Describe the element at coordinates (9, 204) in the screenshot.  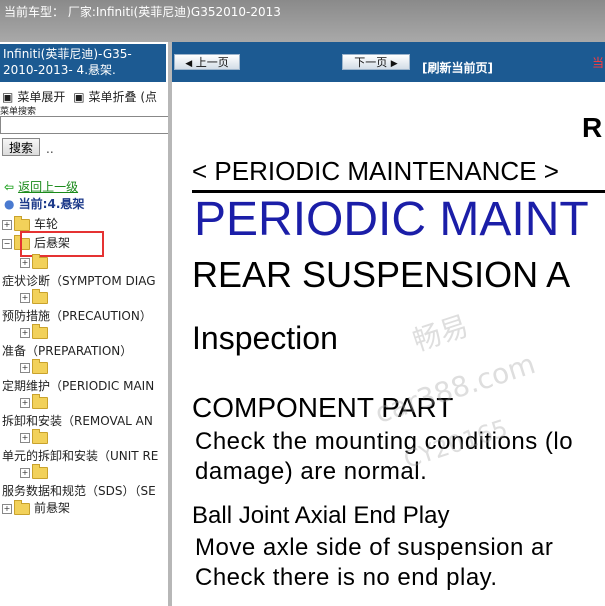
I see `location-icon: ●` at that location.